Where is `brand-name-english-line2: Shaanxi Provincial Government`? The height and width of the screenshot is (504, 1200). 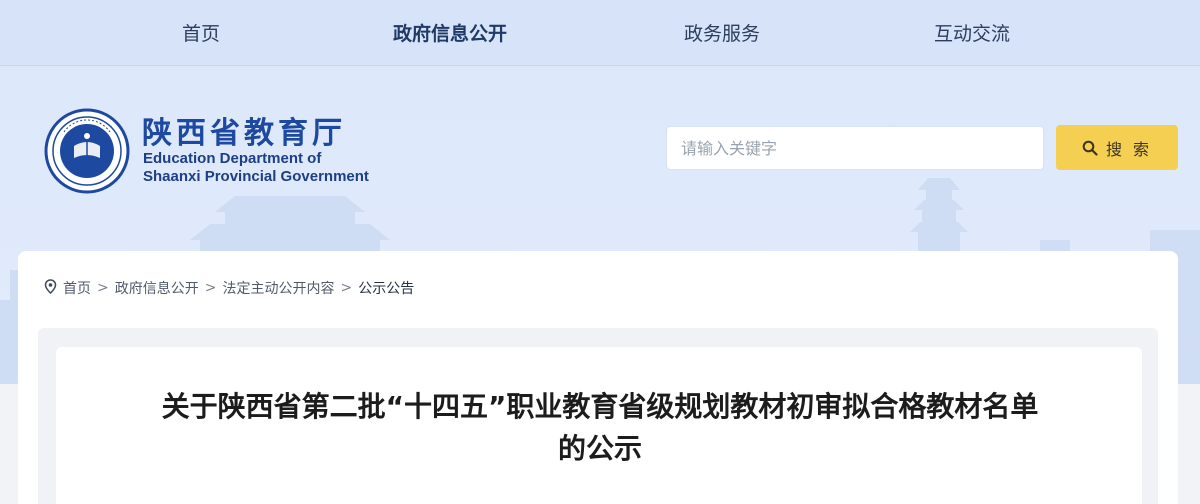 brand-name-english-line2: Shaanxi Provincial Government is located at coordinates (256, 176).